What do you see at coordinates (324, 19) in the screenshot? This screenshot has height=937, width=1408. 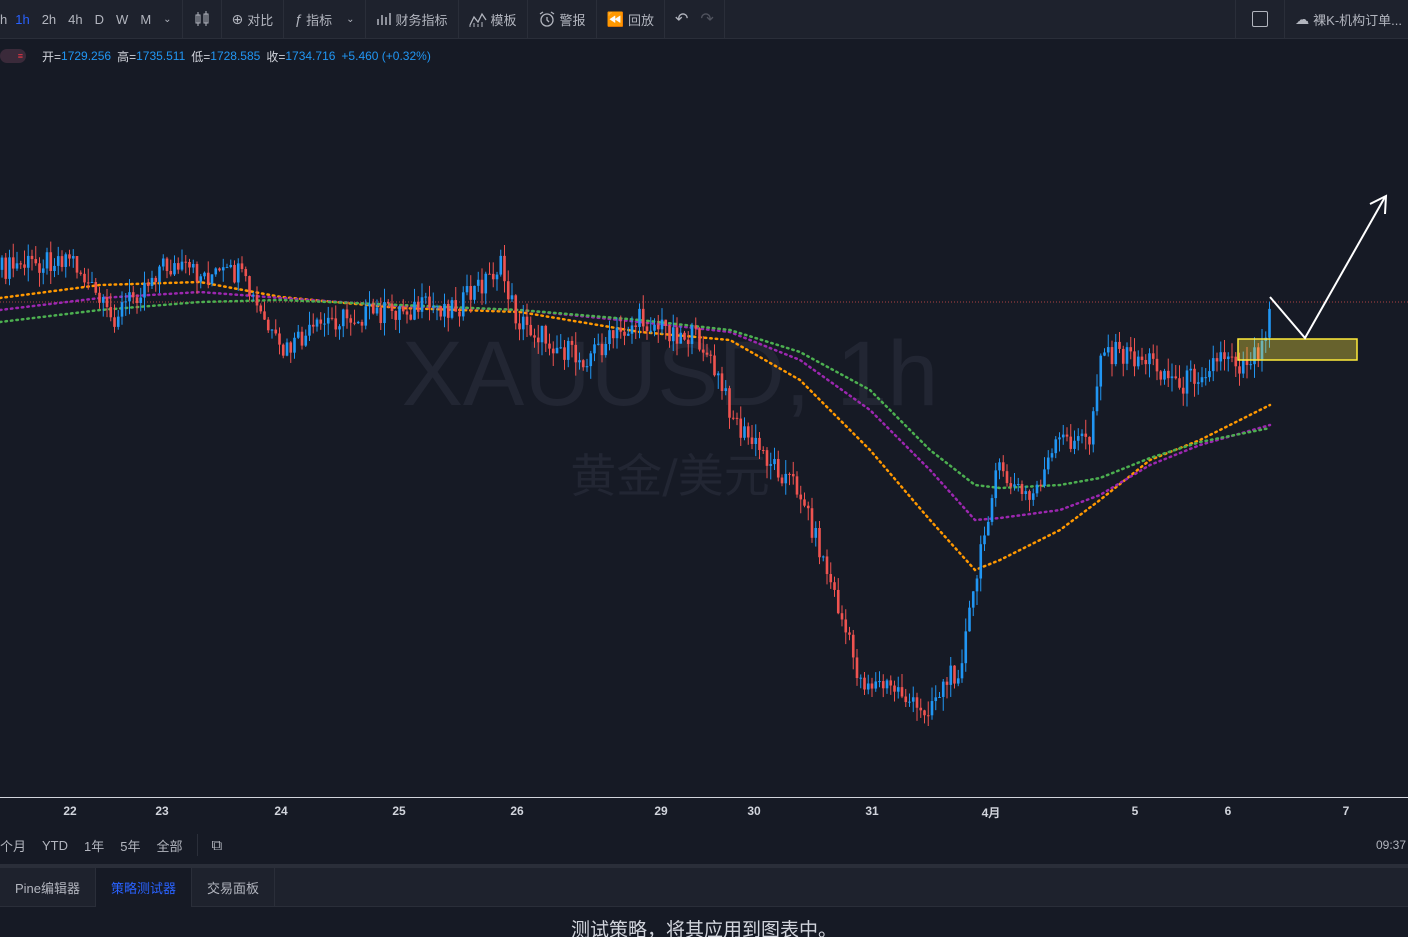 I see `indicators-button: ƒ 指标 ⌄` at bounding box center [324, 19].